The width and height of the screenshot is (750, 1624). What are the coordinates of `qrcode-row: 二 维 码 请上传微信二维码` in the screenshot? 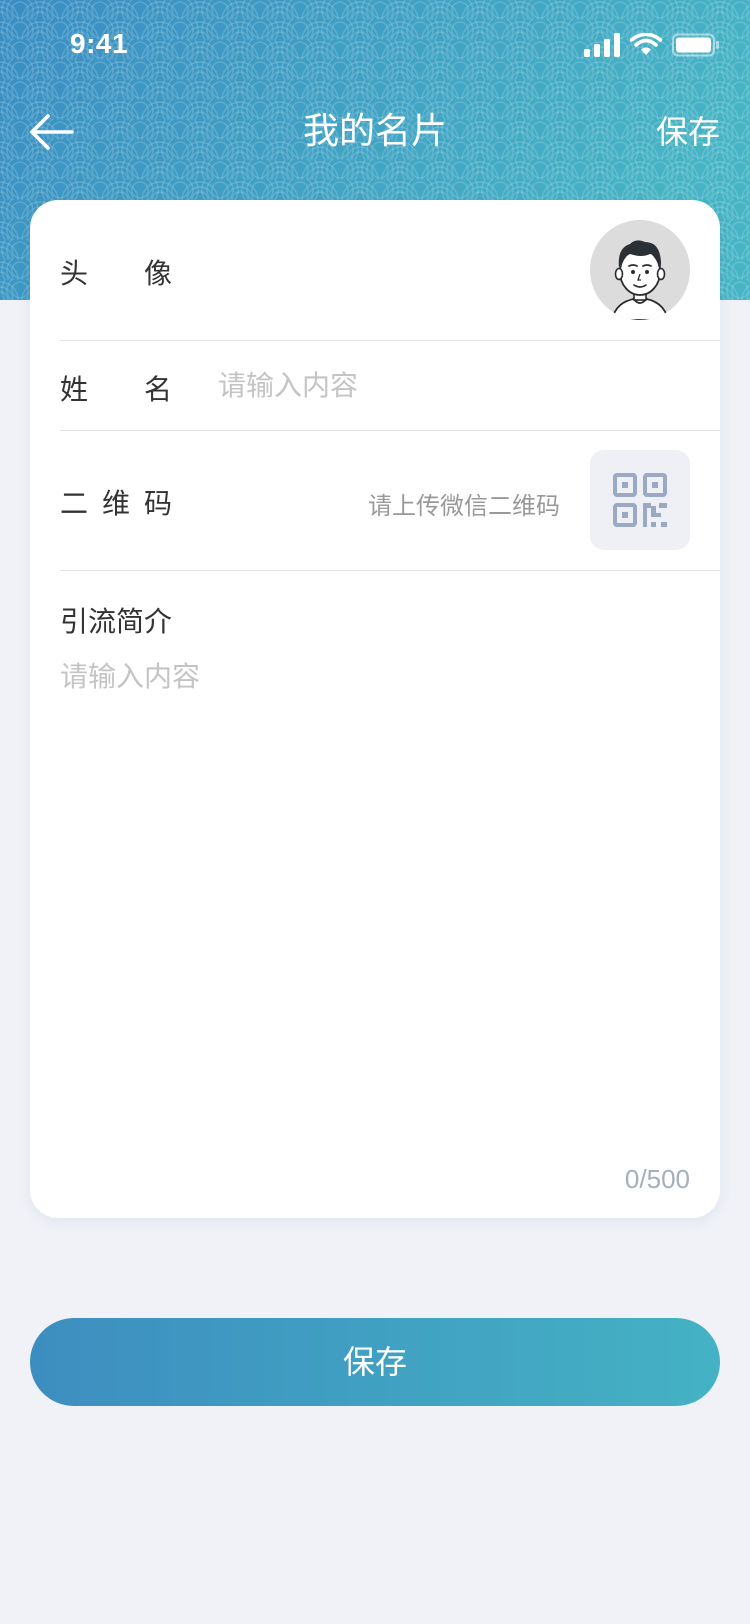 It's located at (390, 500).